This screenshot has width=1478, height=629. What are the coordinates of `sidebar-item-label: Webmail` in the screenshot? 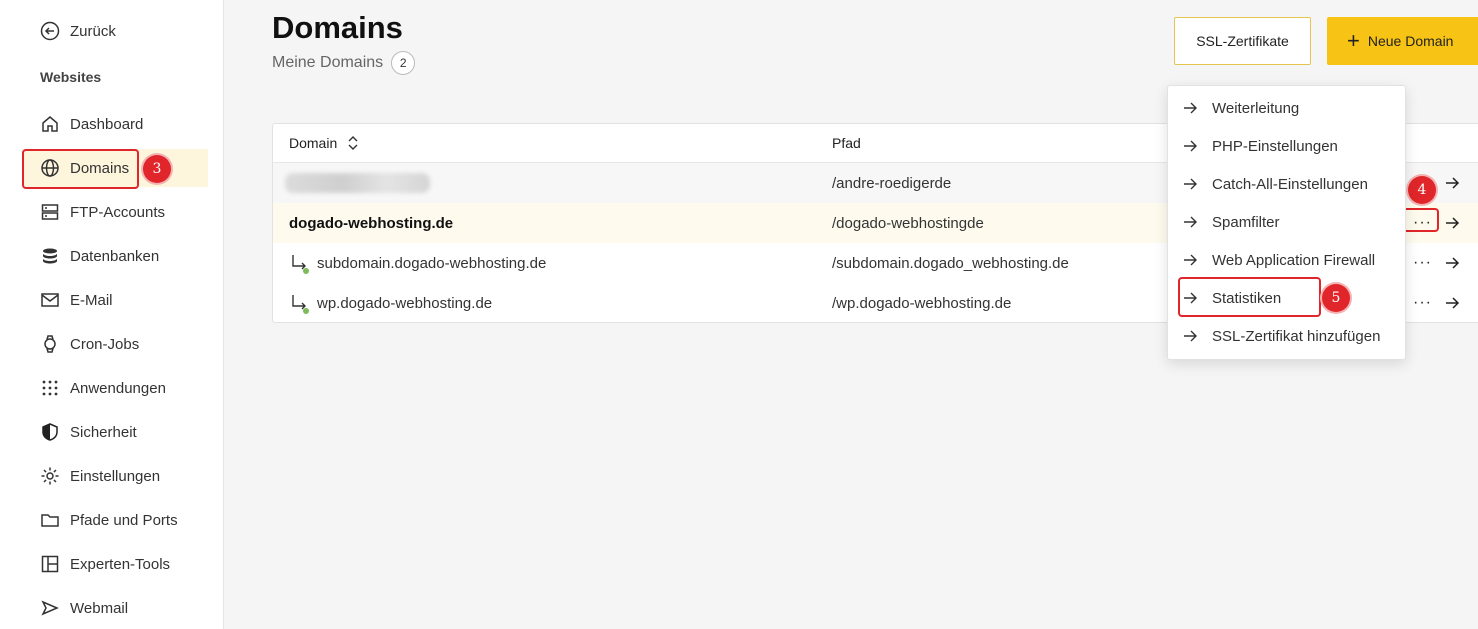 It's located at (99, 608).